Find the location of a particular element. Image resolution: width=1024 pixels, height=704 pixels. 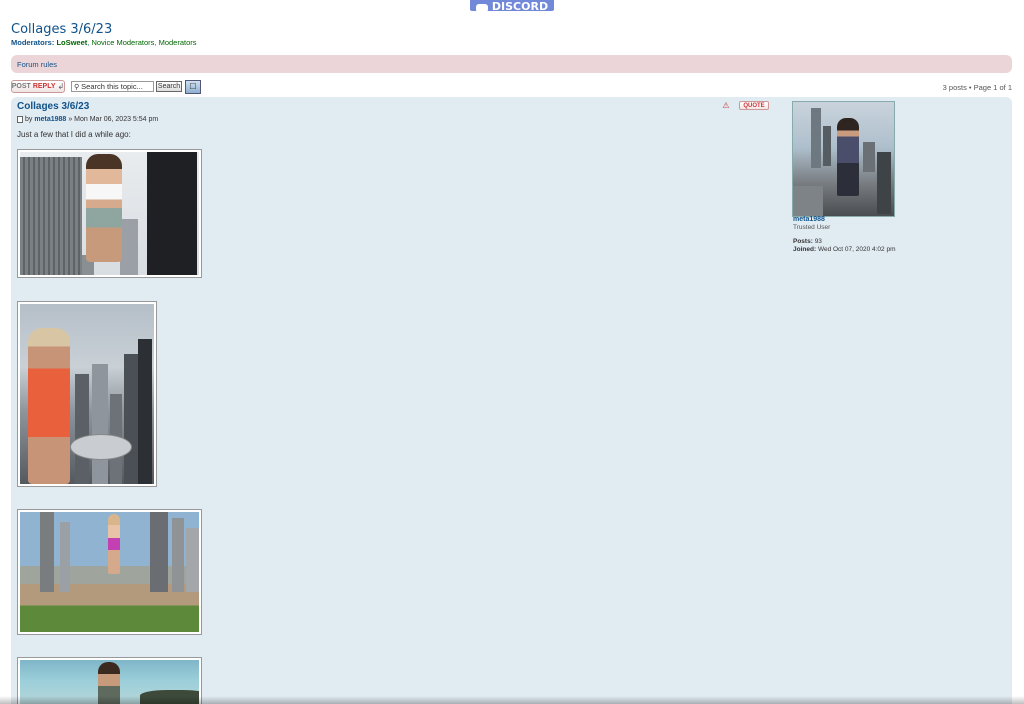

posts-count: 93 is located at coordinates (818, 241).